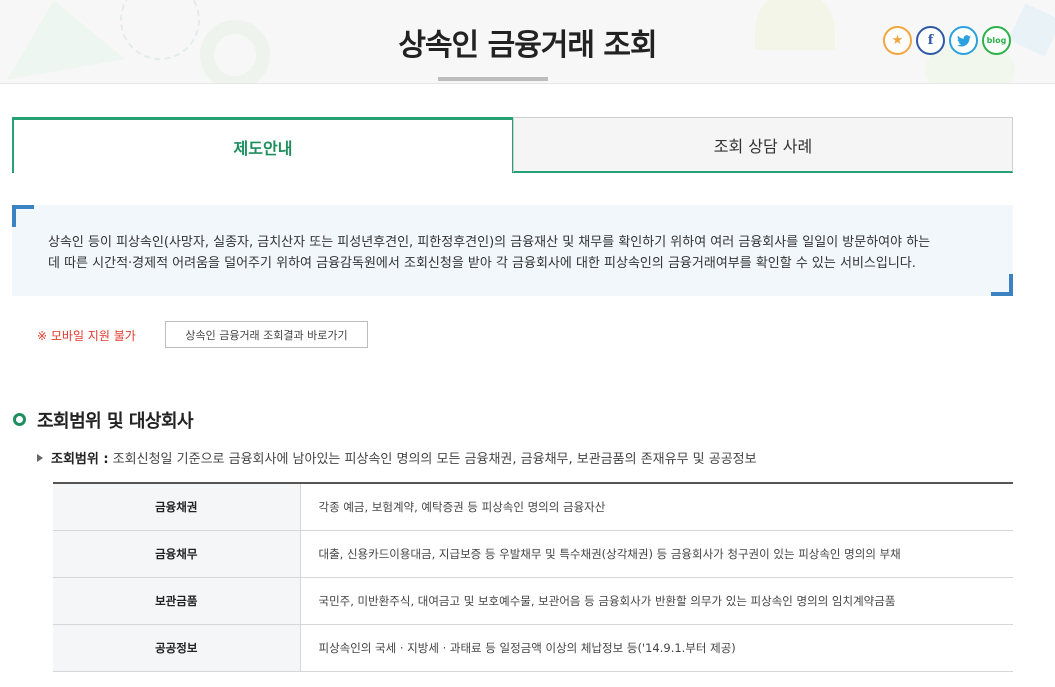 Image resolution: width=1055 pixels, height=687 pixels. What do you see at coordinates (493, 79) in the screenshot?
I see `title-underline` at bounding box center [493, 79].